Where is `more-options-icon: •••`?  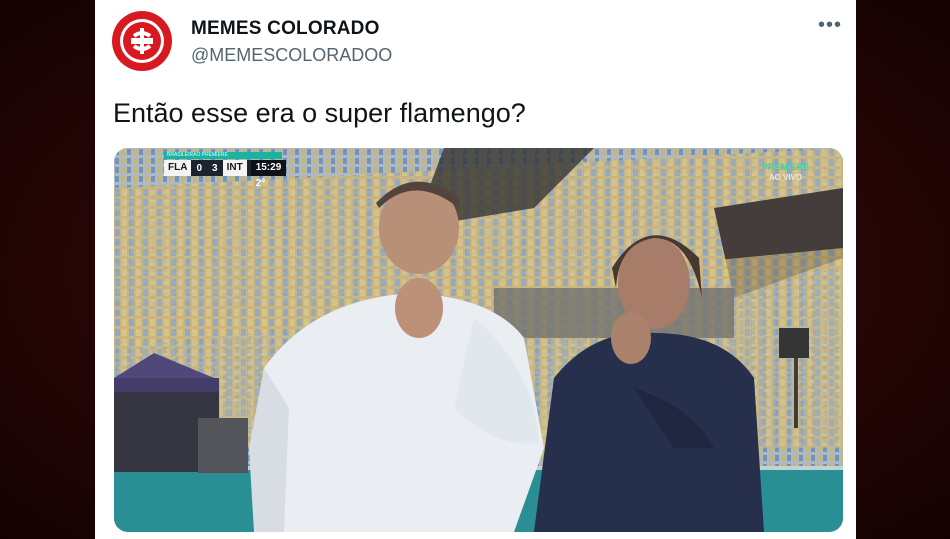 more-options-icon: ••• is located at coordinates (830, 25).